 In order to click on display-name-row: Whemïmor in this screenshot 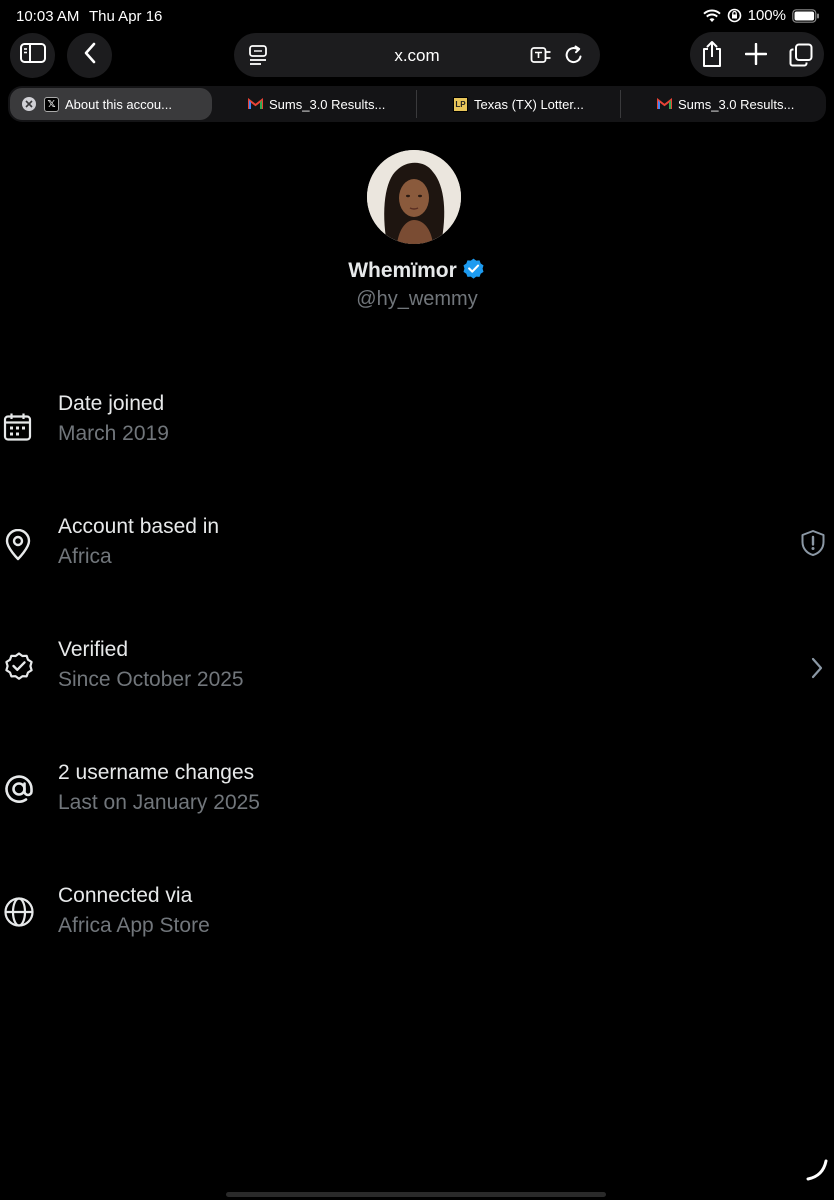, I will do `click(417, 271)`.